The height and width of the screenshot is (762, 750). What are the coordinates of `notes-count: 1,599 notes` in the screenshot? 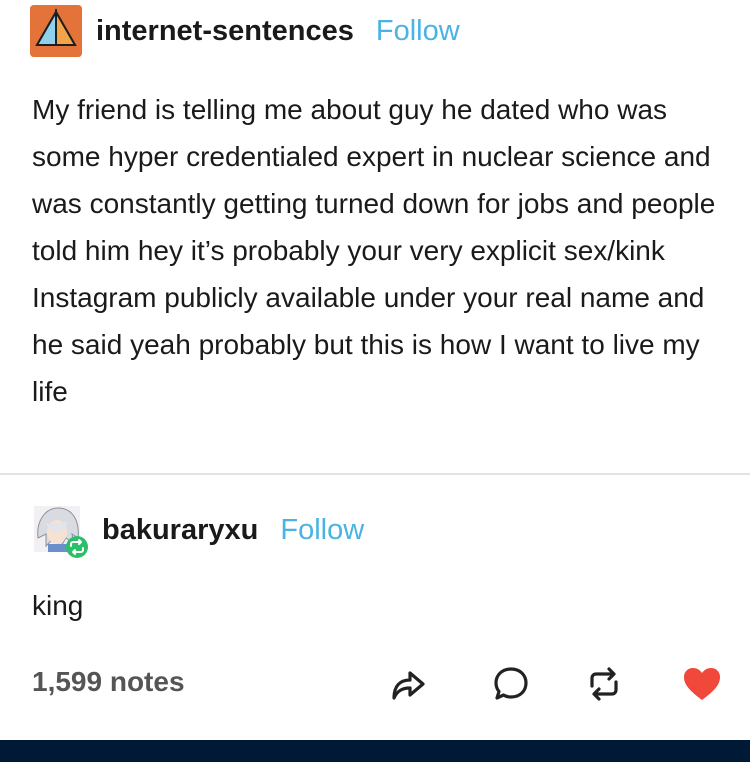 It's located at (108, 682).